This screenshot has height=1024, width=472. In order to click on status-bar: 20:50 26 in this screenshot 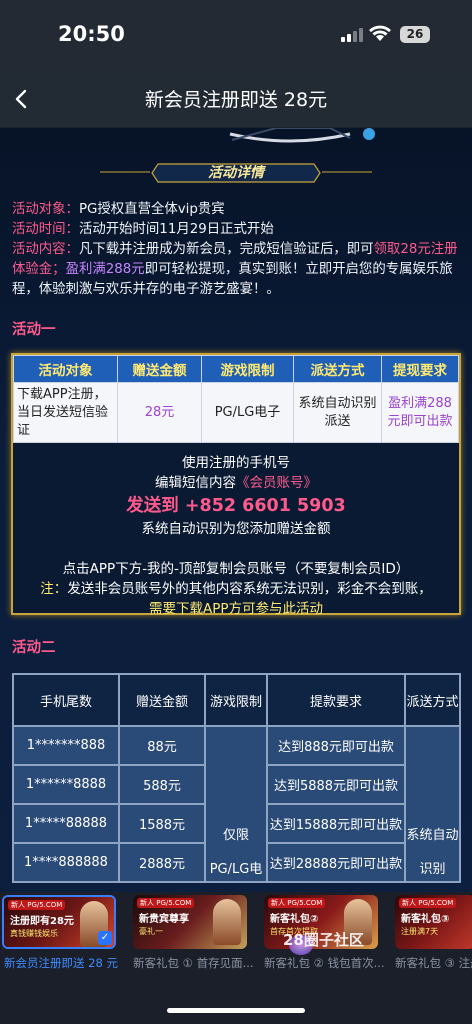, I will do `click(236, 35)`.